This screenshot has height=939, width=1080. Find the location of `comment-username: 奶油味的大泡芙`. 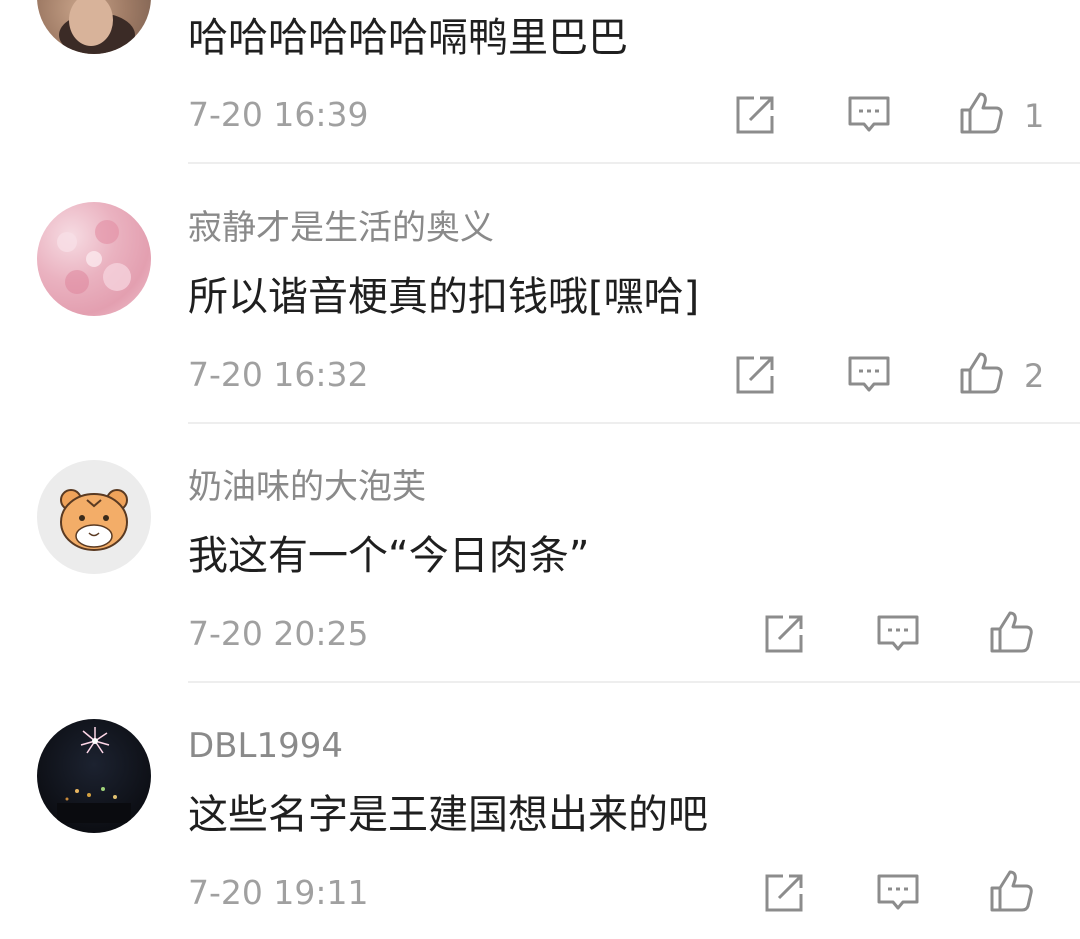

comment-username: 奶油味的大泡芙 is located at coordinates (307, 487).